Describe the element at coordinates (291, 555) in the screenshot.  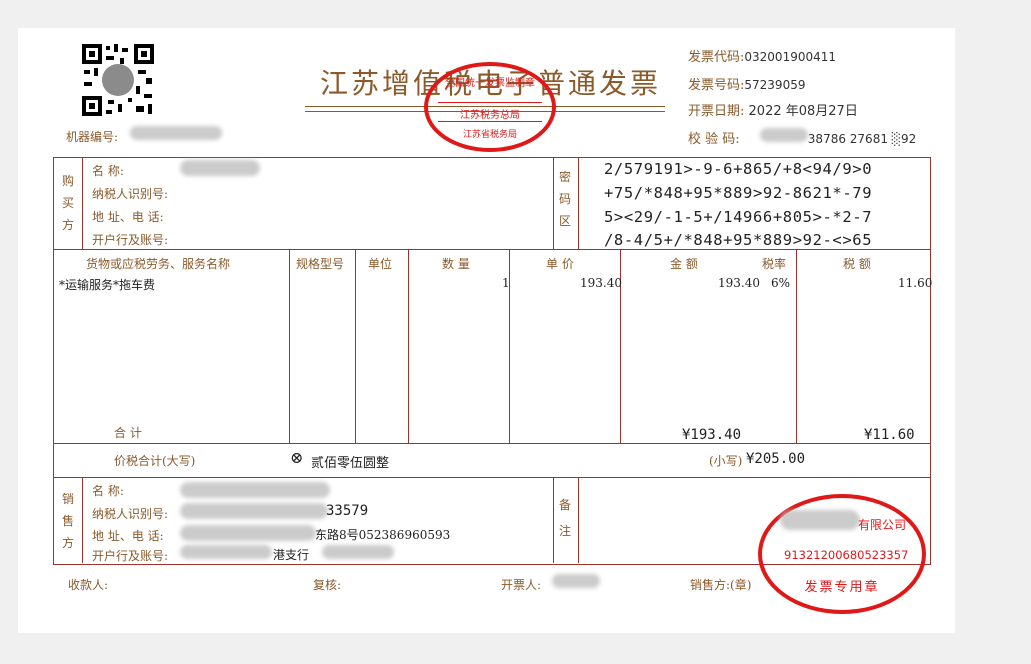
I see `seller-bank-tail: 港支行` at that location.